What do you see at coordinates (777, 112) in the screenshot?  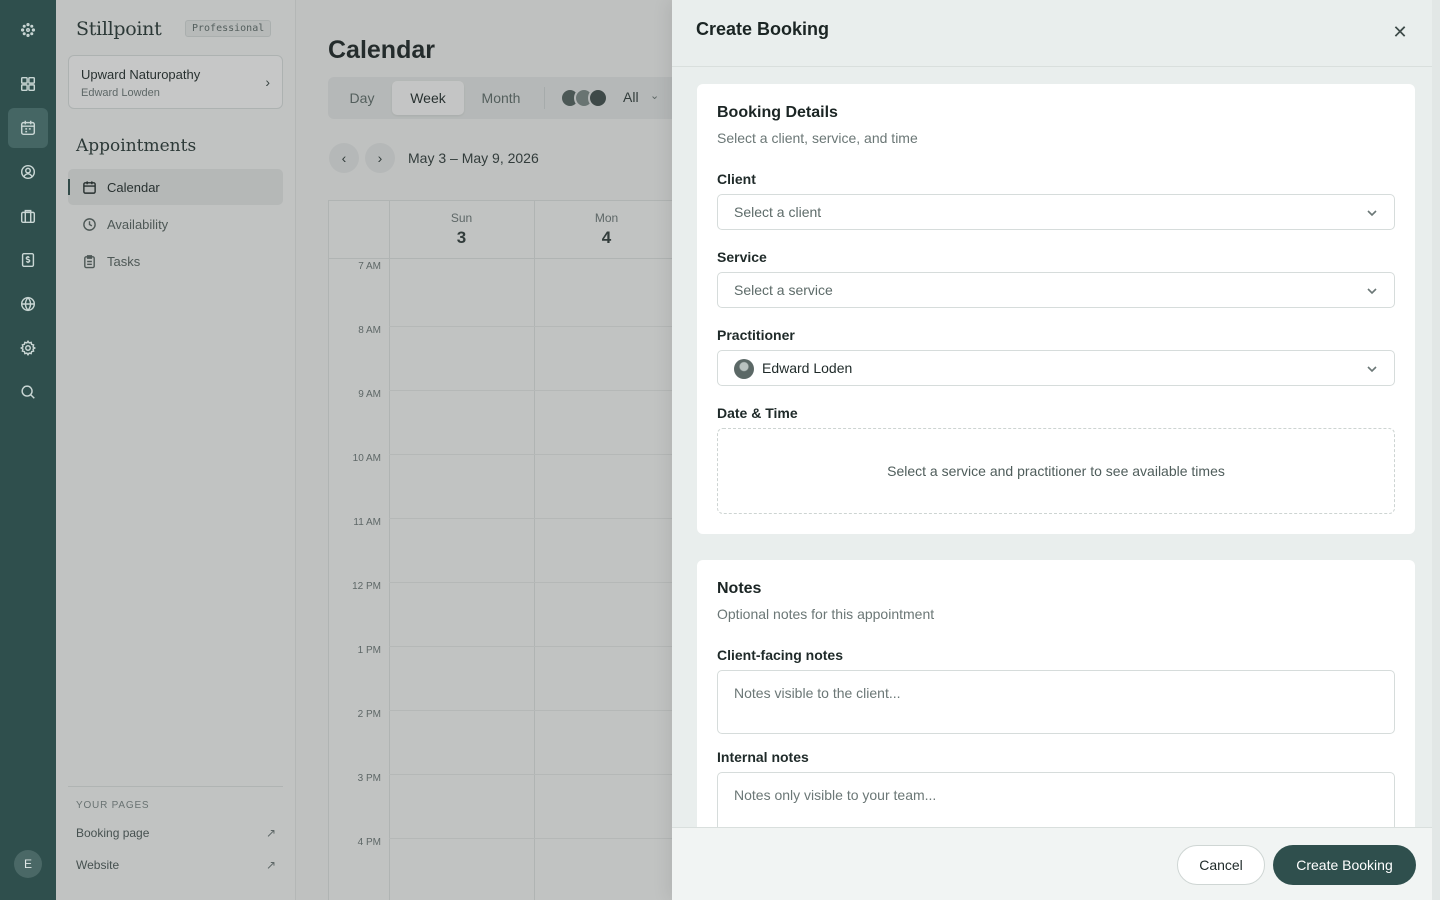 I see `card-title: Booking Details` at bounding box center [777, 112].